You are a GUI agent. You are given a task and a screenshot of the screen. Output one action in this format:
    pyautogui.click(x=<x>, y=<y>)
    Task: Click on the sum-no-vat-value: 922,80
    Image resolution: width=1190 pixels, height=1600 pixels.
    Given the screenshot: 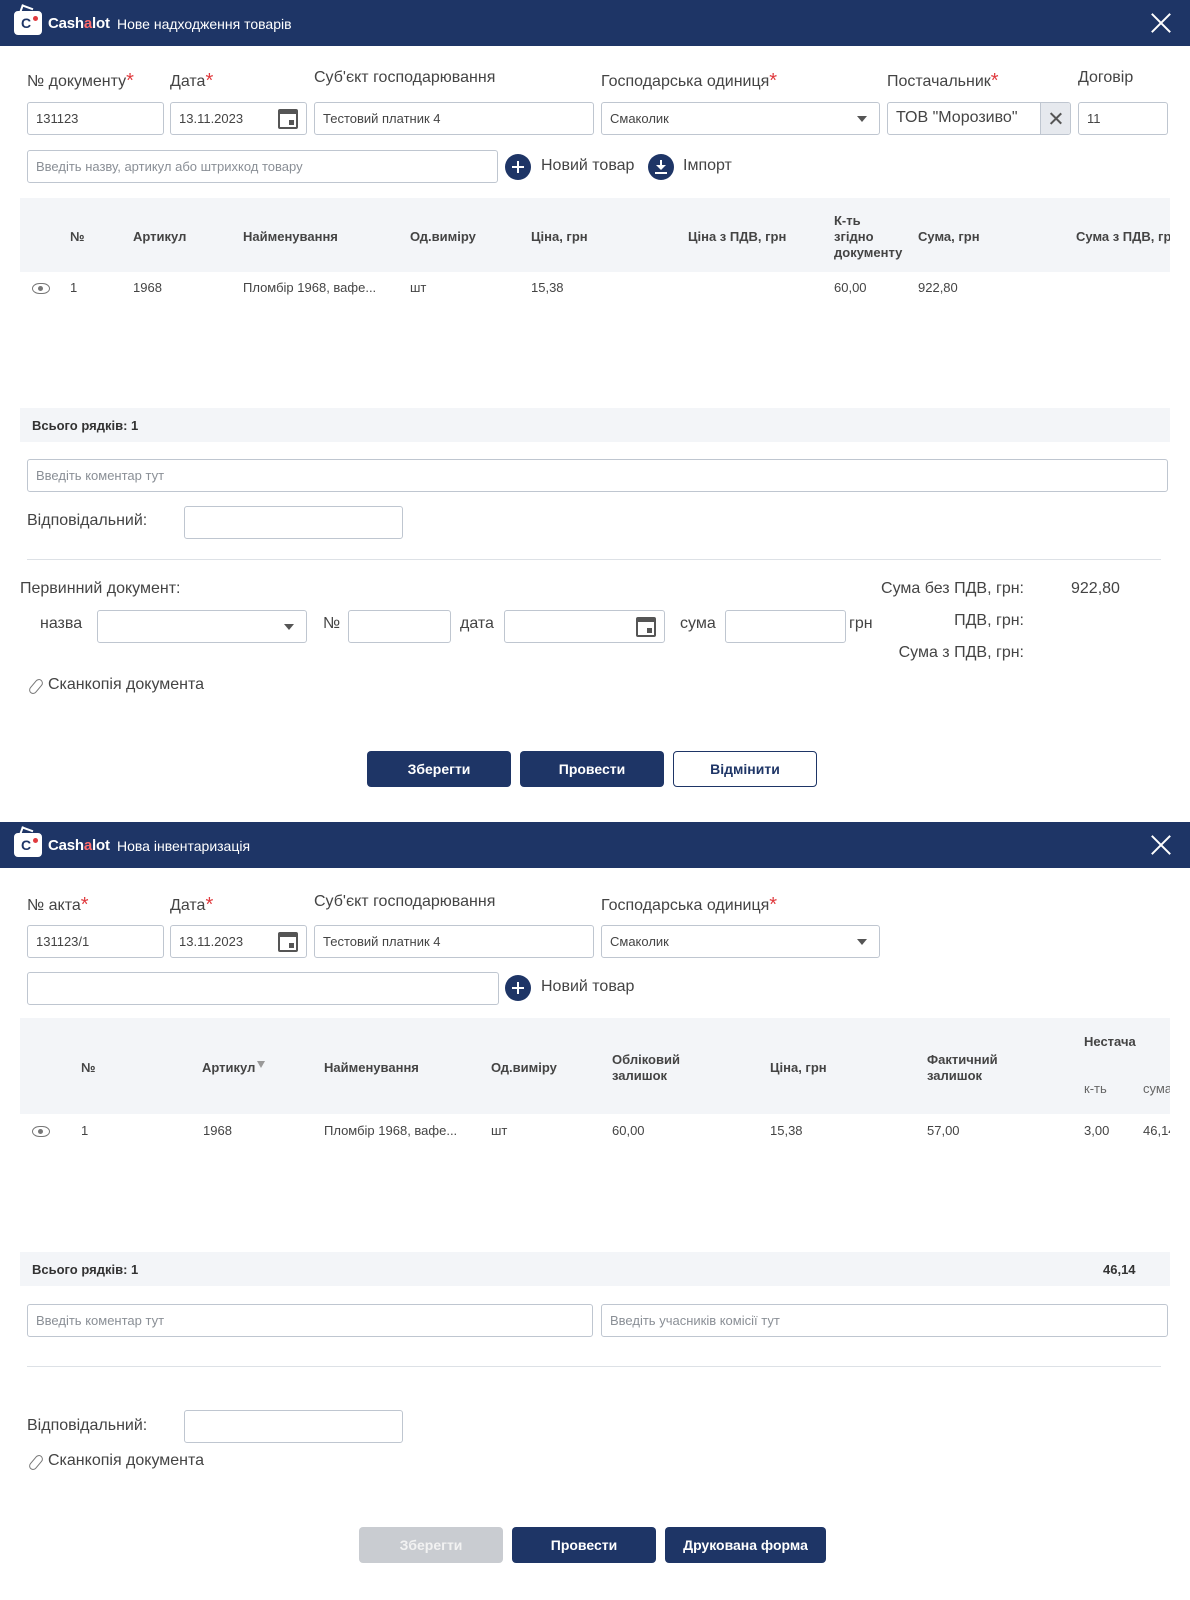 What is the action you would take?
    pyautogui.click(x=1095, y=588)
    